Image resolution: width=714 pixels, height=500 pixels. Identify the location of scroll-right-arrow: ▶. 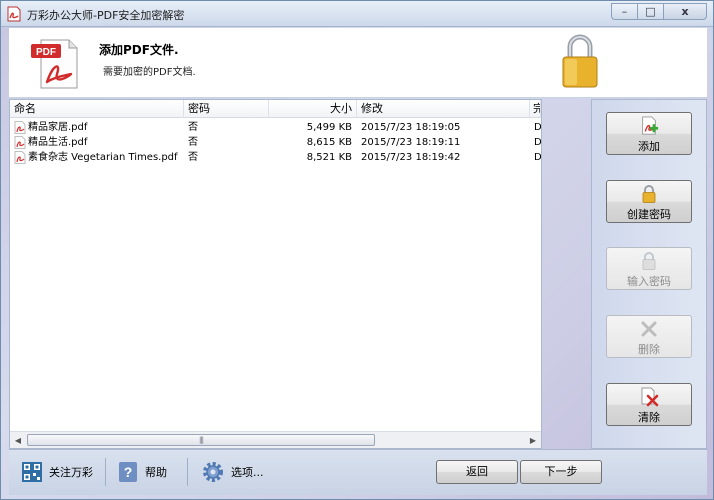
(533, 440).